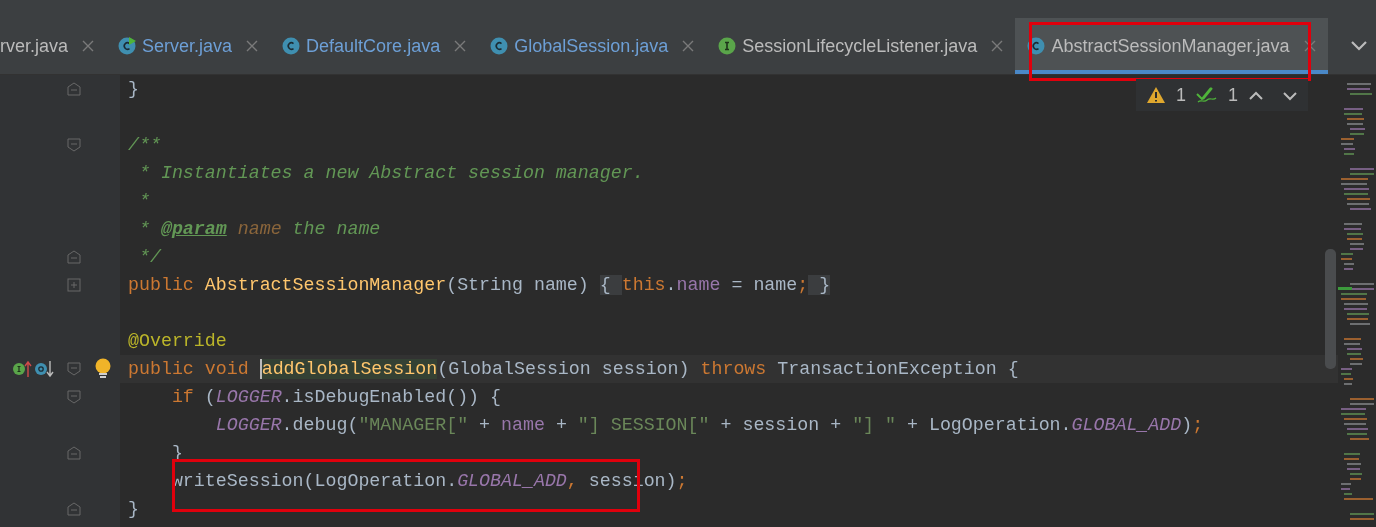  Describe the element at coordinates (177, 341) in the screenshot. I see `code-line: @Override` at that location.